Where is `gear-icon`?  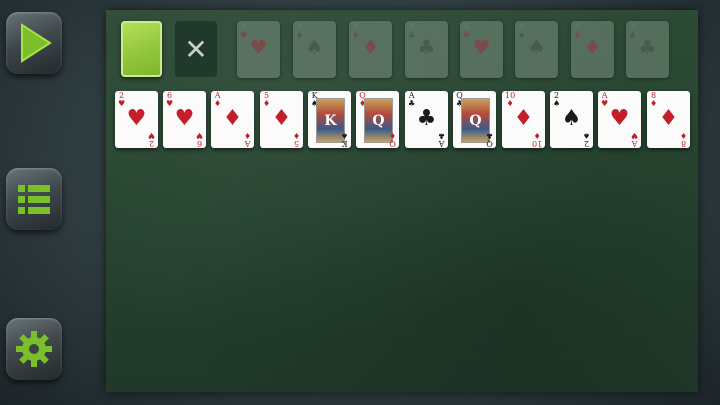
gear-icon is located at coordinates (34, 349).